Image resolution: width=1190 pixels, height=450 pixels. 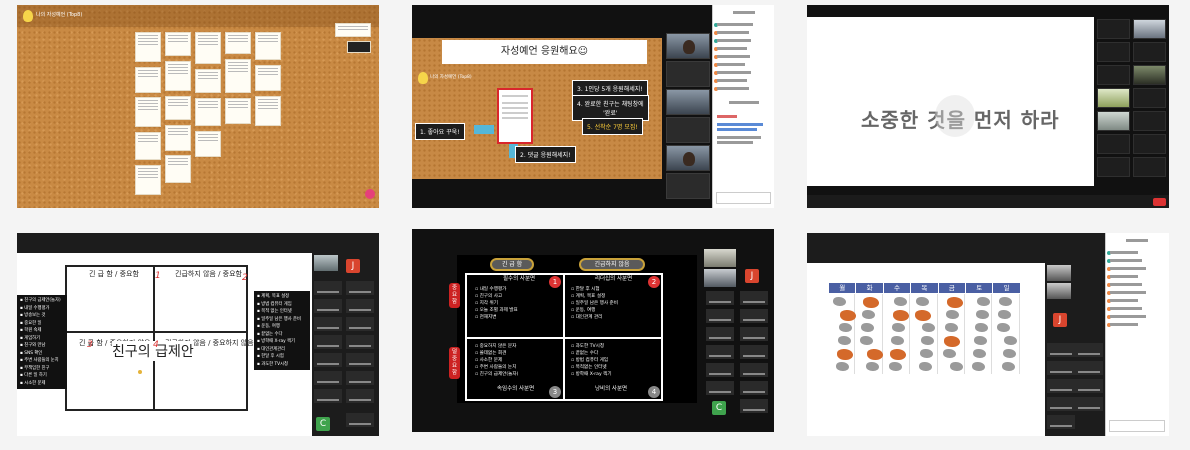 I want to click on participants-chat-panel, so click(x=1137, y=334).